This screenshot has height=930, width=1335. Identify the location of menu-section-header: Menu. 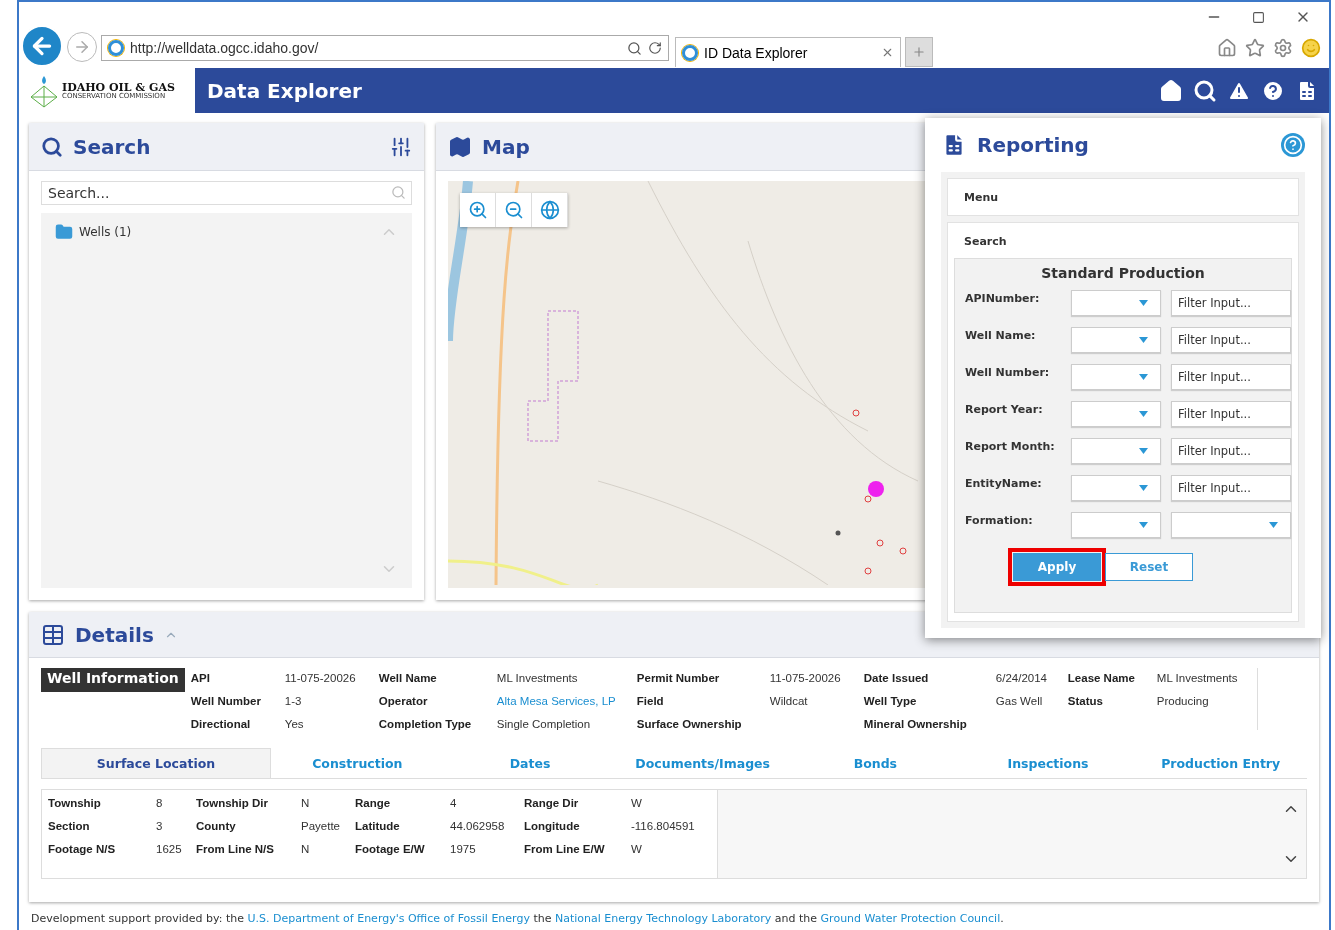
(1123, 197).